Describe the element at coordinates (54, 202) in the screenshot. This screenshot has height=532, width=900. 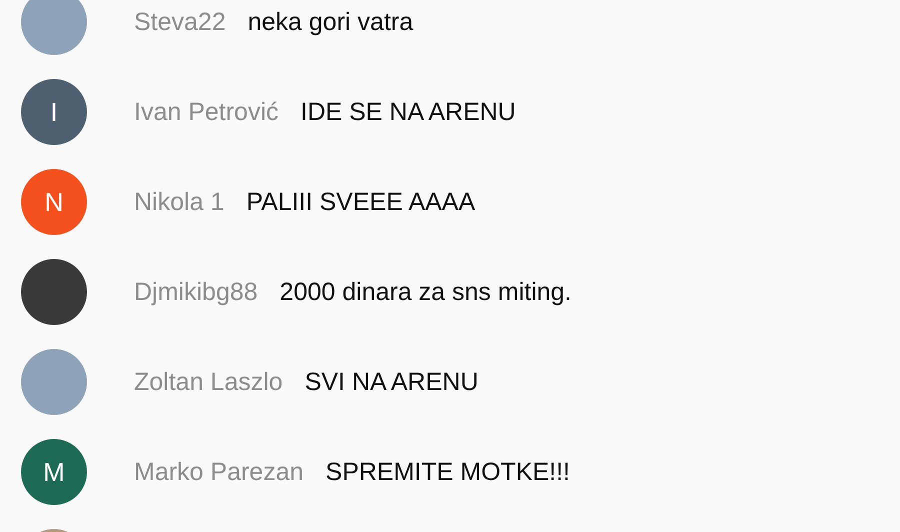
I see `avatar-letter: N` at that location.